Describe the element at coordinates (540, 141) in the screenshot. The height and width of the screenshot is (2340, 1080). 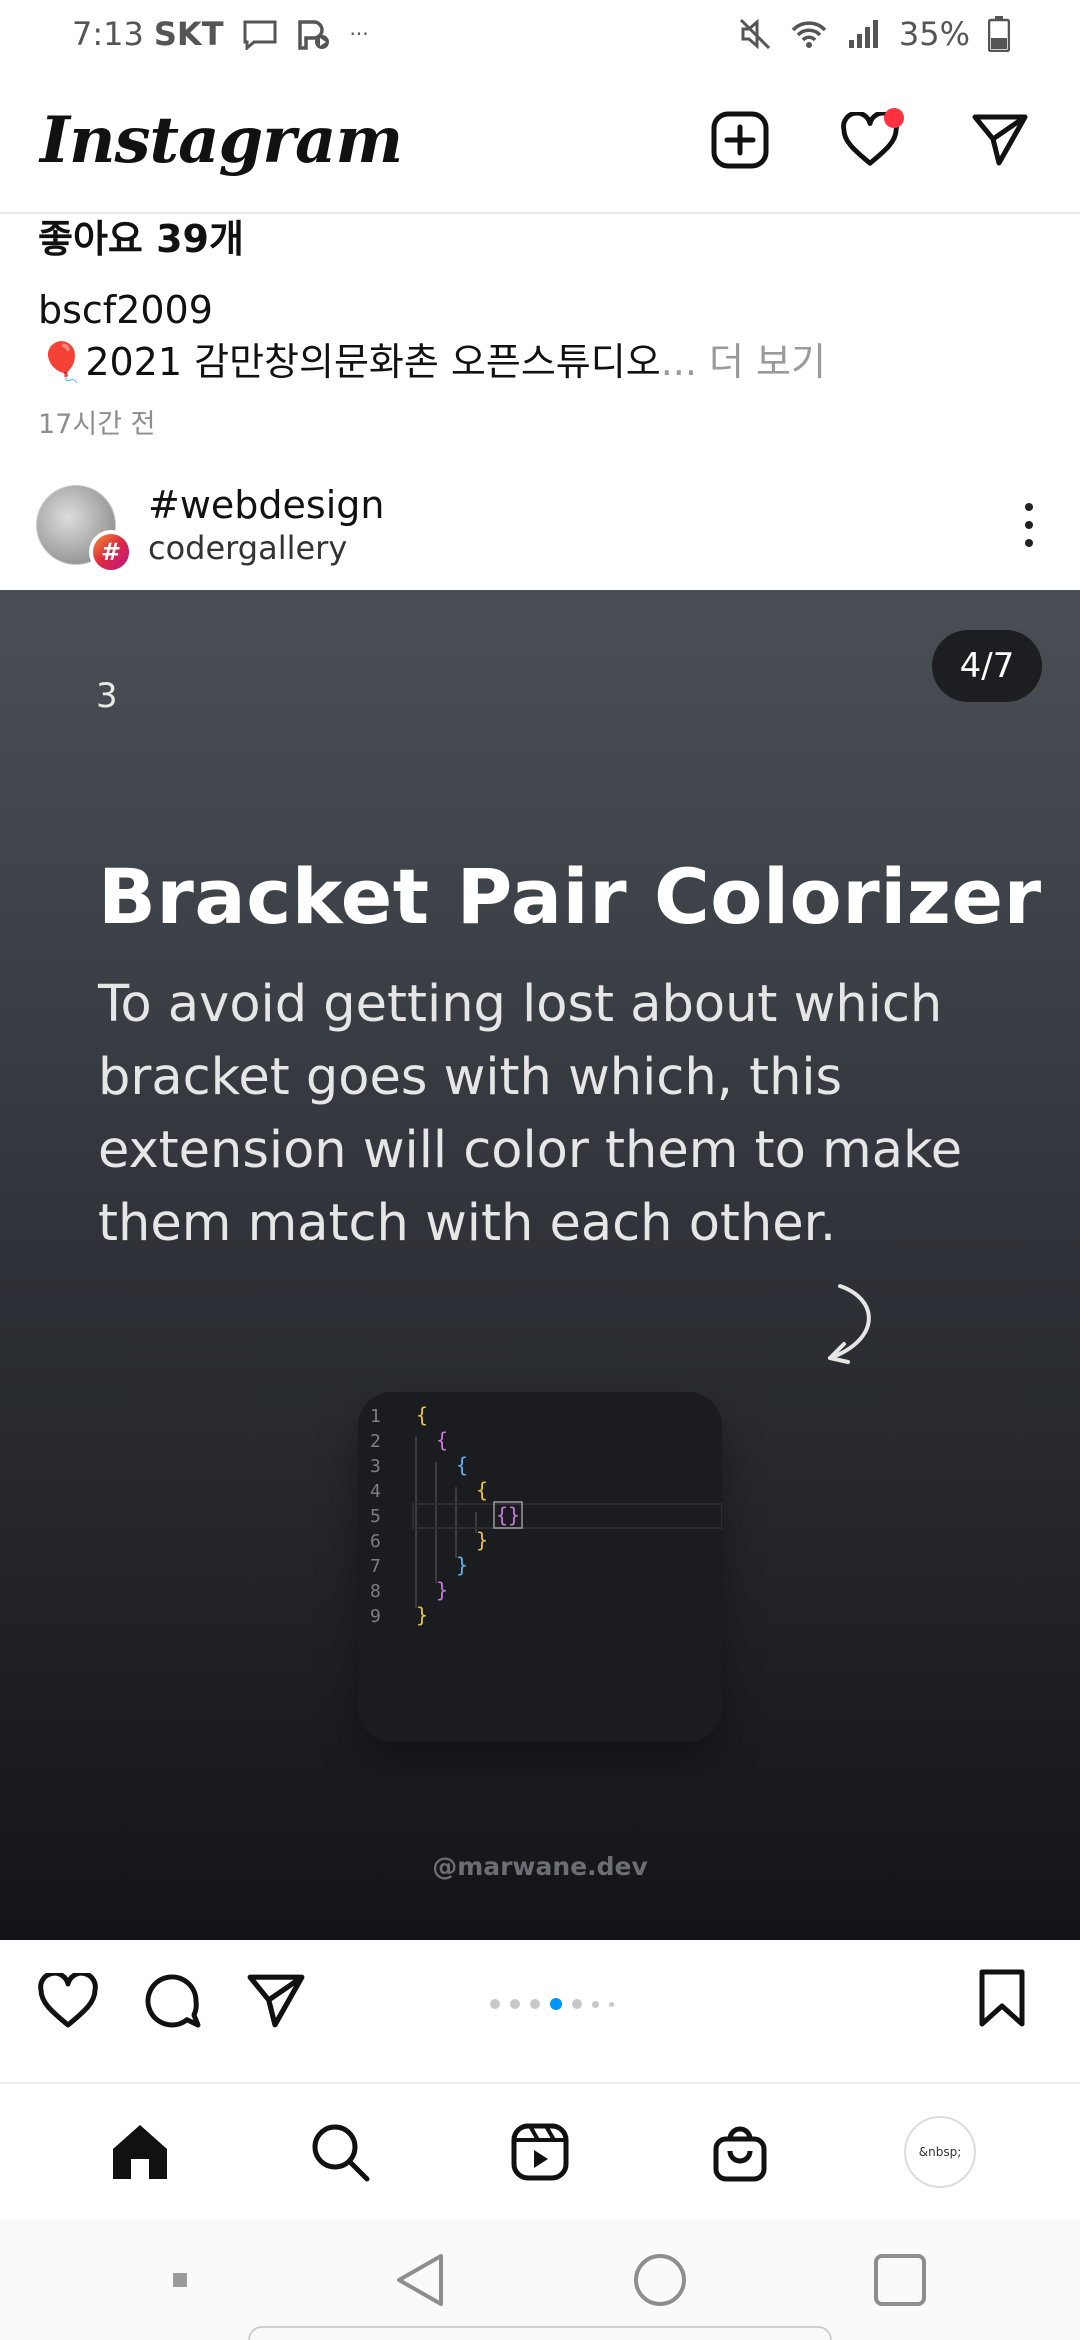
I see `app-header: Instagram` at that location.